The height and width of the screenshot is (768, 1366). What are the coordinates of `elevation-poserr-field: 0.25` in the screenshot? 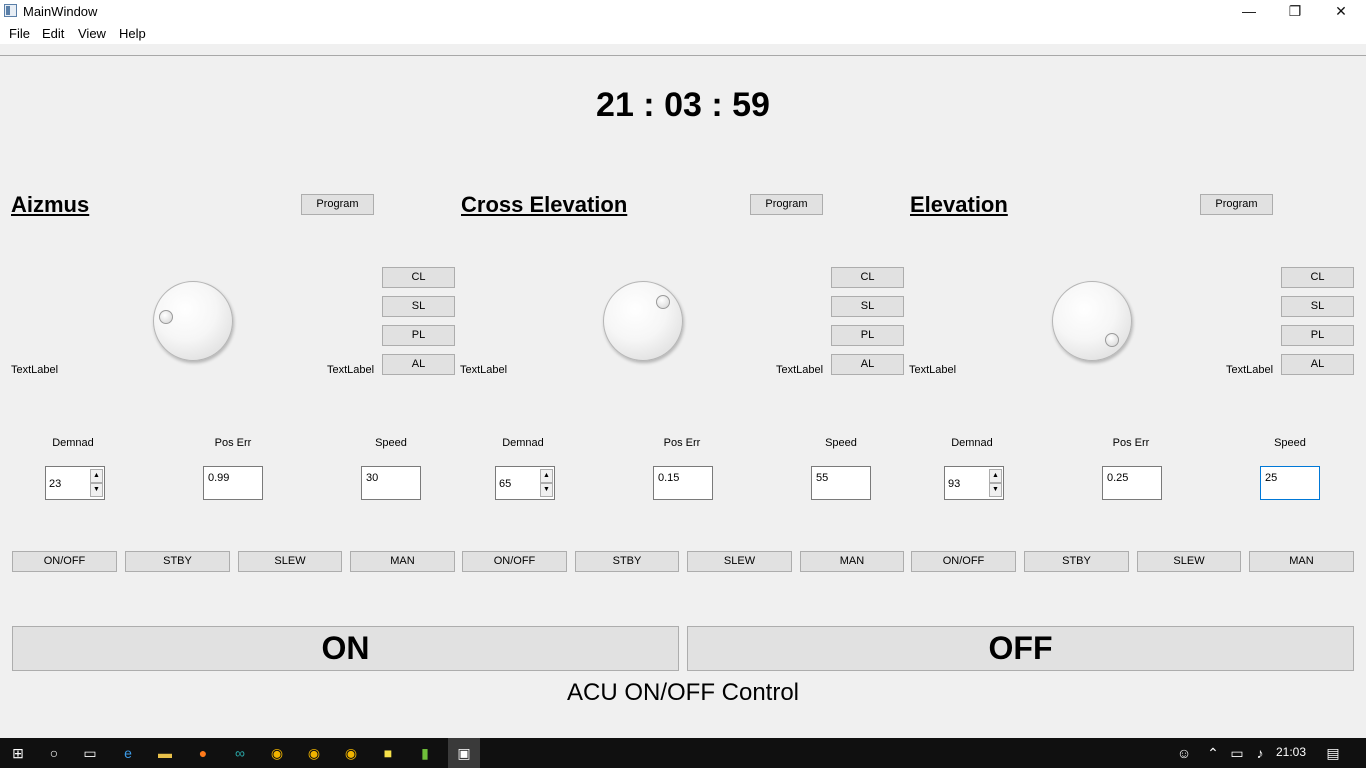 It's located at (1132, 483).